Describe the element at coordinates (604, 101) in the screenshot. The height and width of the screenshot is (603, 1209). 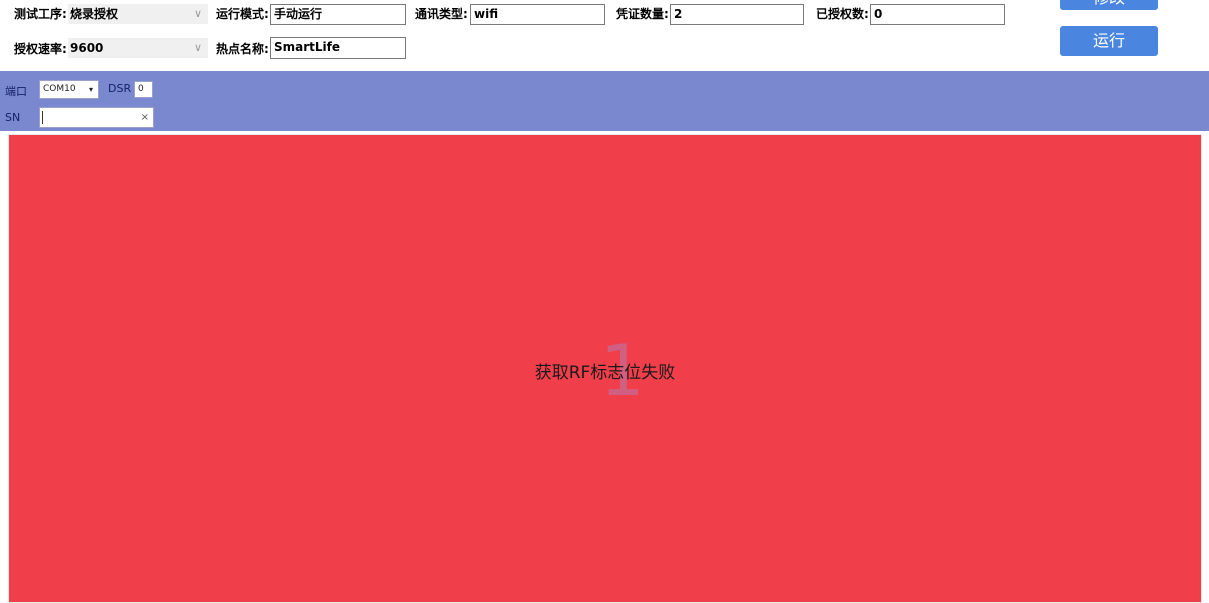
I see `port-bar: 端口 COM10 ▾ DSR 0 SN ×` at that location.